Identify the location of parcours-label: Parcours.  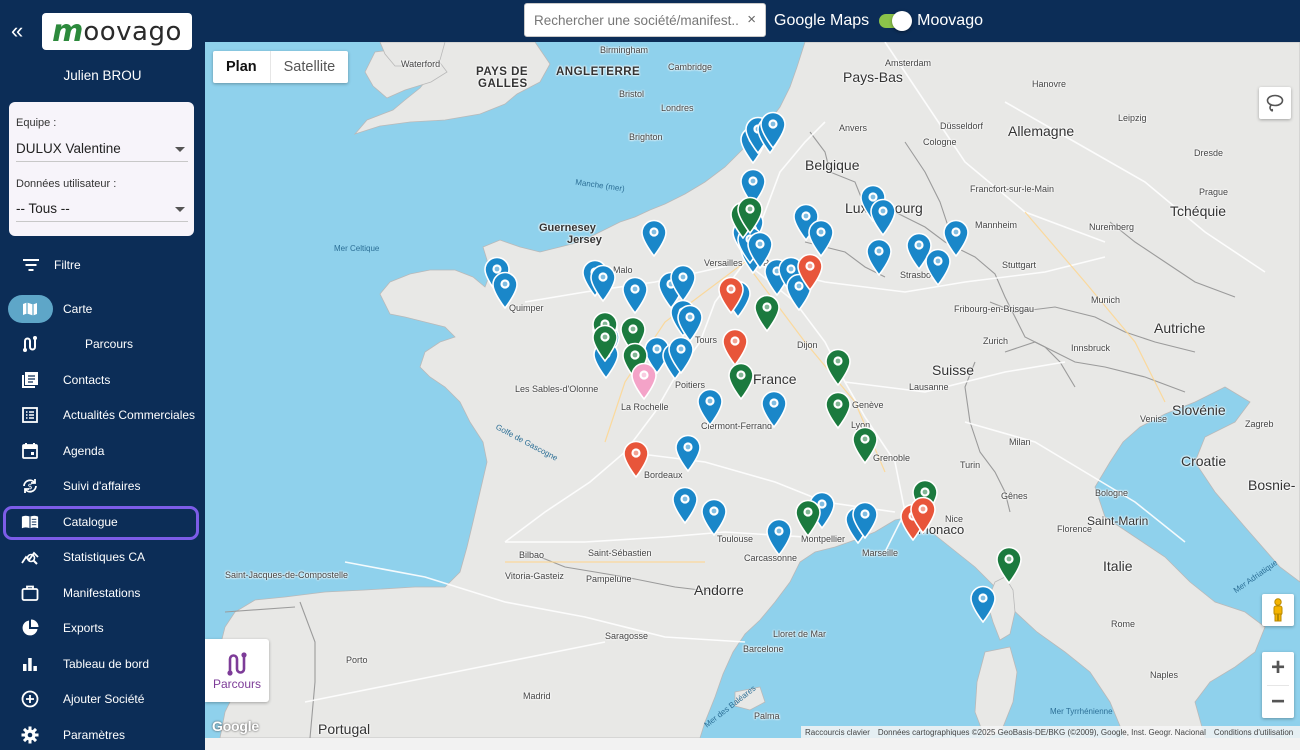
(237, 683).